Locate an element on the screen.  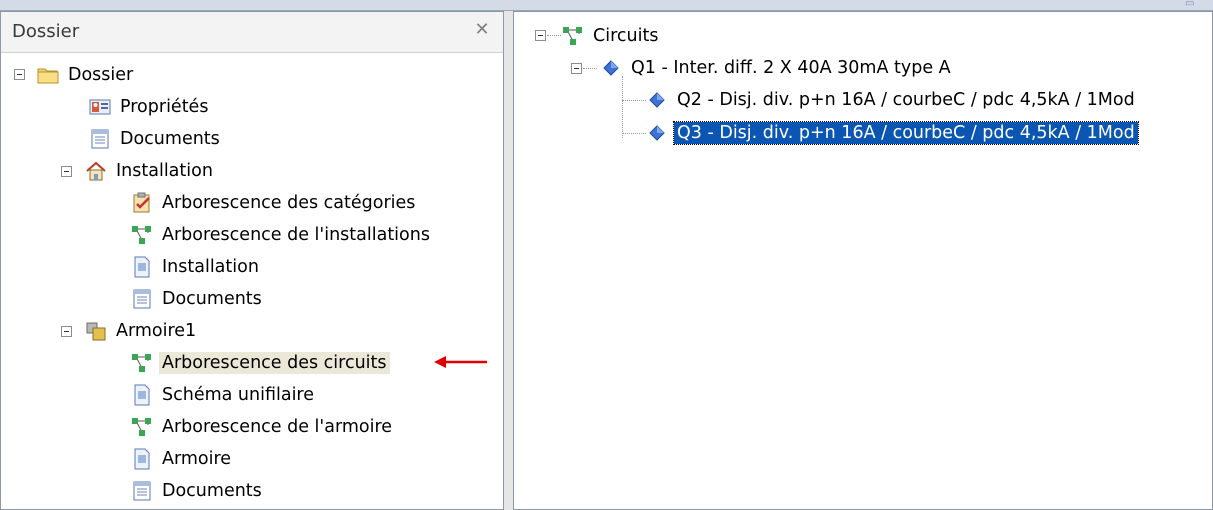
tree-node-installation-documents: Documents is located at coordinates (198, 299).